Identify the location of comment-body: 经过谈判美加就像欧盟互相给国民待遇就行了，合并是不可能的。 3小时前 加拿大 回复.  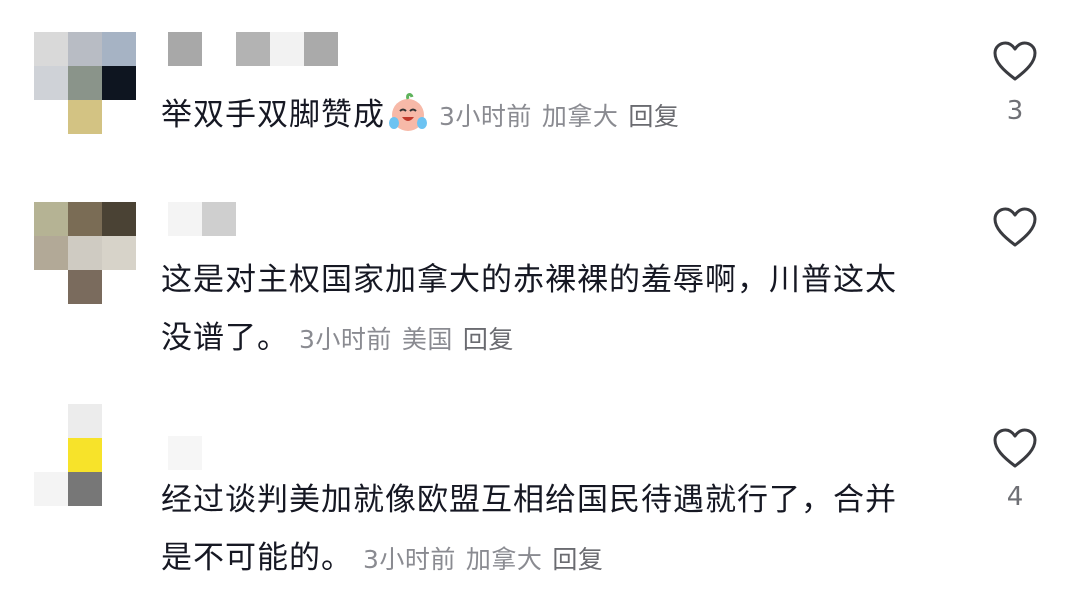
(541, 530).